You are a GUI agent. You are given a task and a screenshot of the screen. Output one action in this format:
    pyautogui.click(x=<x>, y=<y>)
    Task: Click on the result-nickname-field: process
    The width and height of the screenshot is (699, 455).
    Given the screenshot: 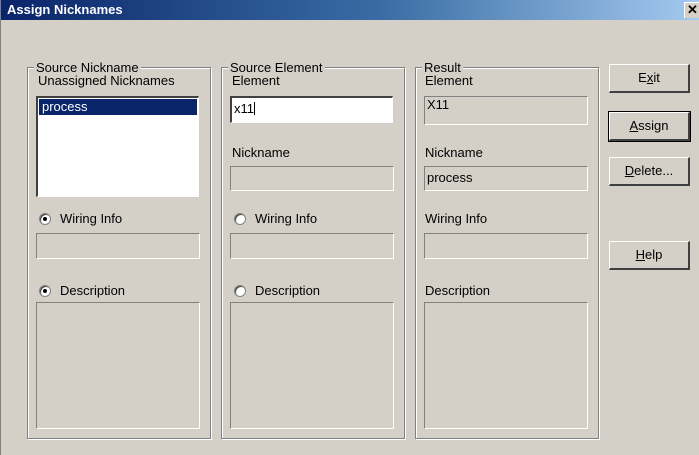 What is the action you would take?
    pyautogui.click(x=506, y=178)
    